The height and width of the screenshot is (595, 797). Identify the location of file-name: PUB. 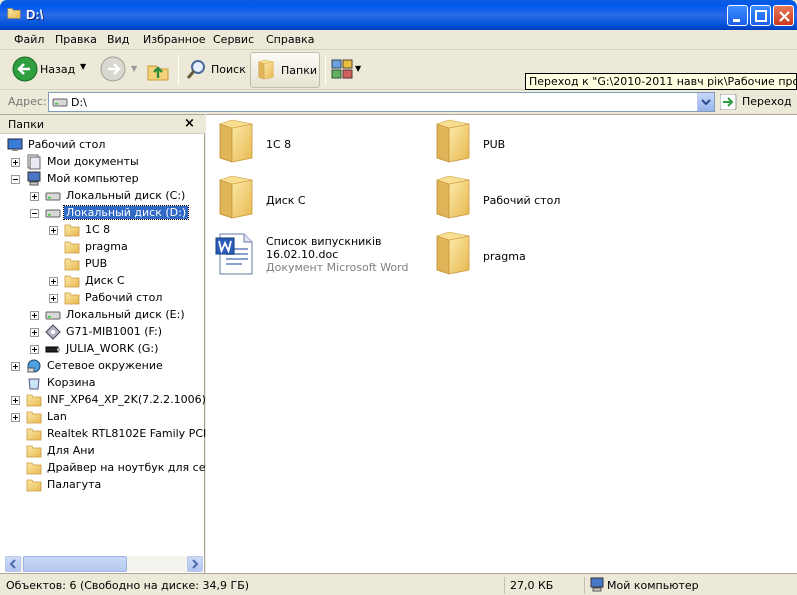
(494, 144).